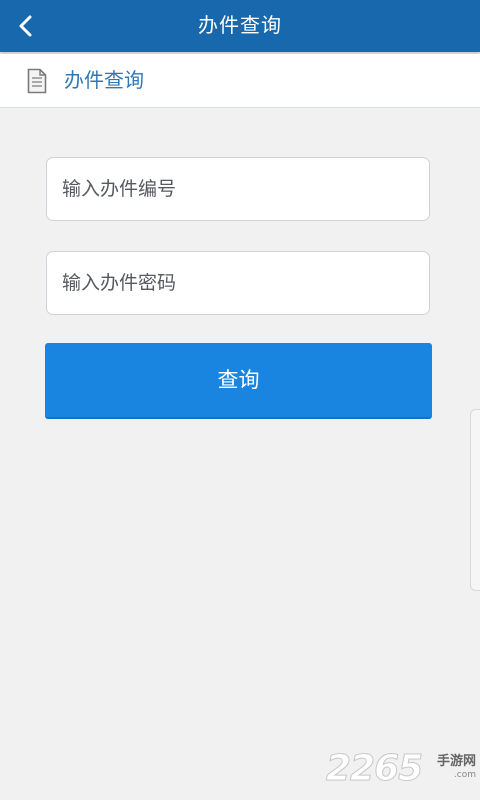 The width and height of the screenshot is (480, 800). What do you see at coordinates (238, 381) in the screenshot?
I see `query-button: 查询` at bounding box center [238, 381].